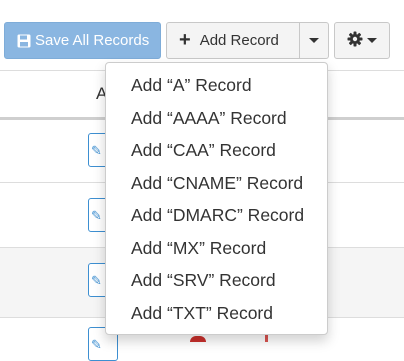 The height and width of the screenshot is (361, 404). What do you see at coordinates (92, 40) in the screenshot?
I see `save-all-records-label: Save All Records` at bounding box center [92, 40].